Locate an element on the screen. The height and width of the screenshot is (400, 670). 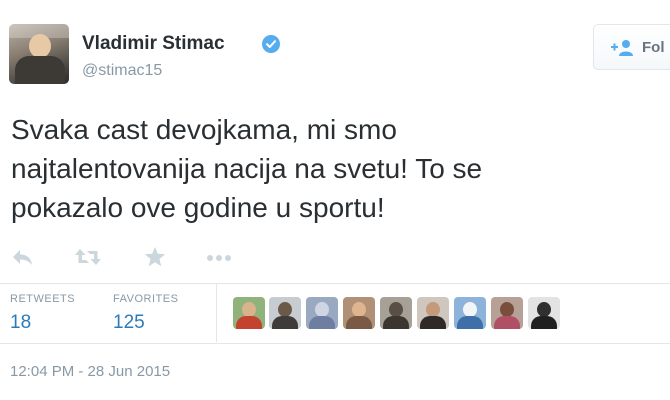
follow-user-icon is located at coordinates (622, 50).